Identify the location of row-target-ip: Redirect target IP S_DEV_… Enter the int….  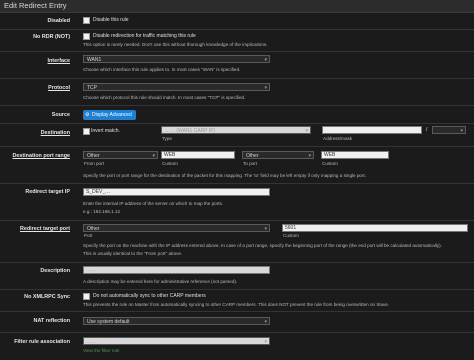
(237, 202).